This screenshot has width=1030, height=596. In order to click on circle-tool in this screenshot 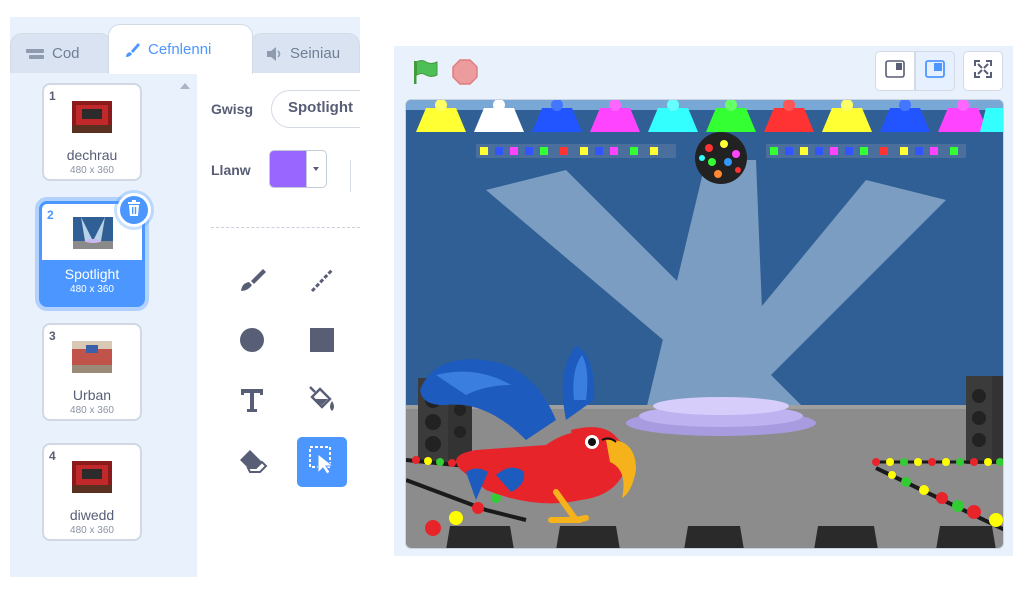, I will do `click(252, 342)`.